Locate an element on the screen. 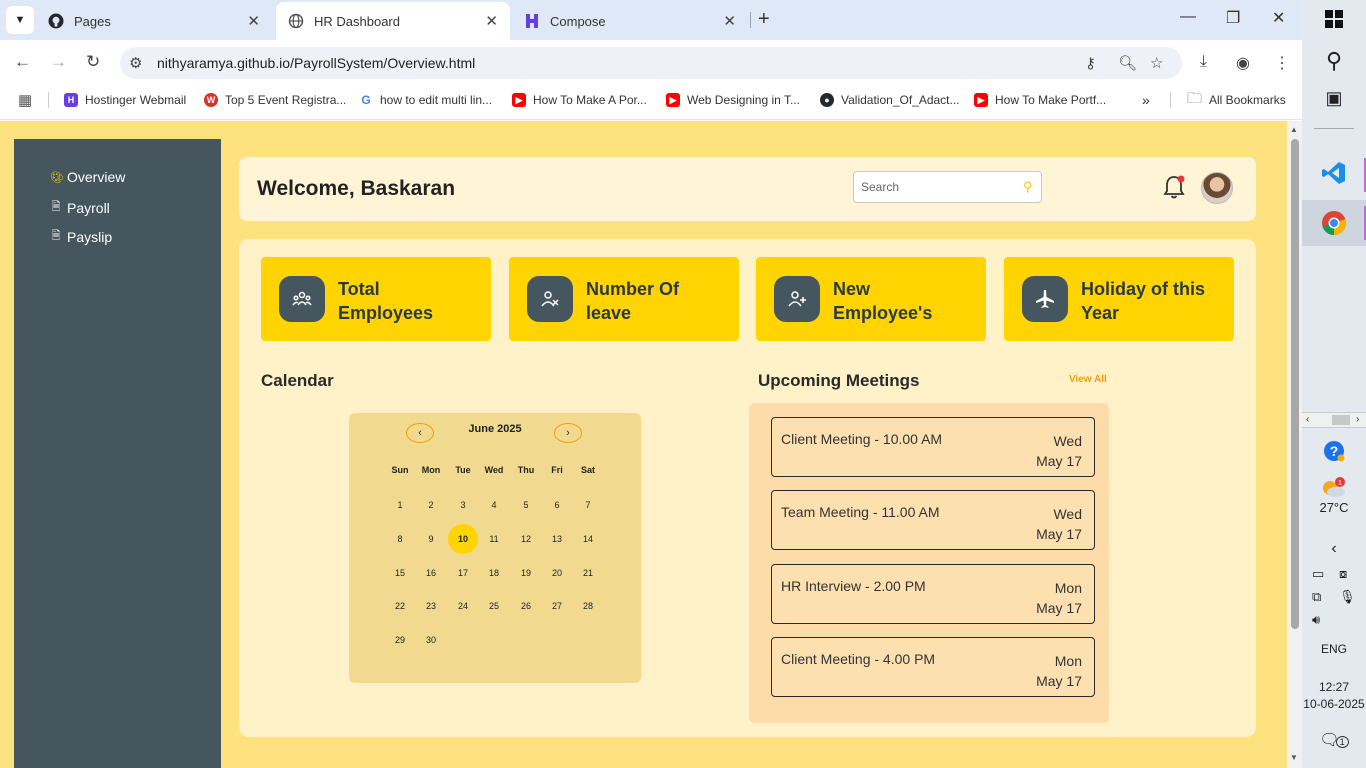 The height and width of the screenshot is (768, 1366). calendar-day: 25 is located at coordinates (494, 606).